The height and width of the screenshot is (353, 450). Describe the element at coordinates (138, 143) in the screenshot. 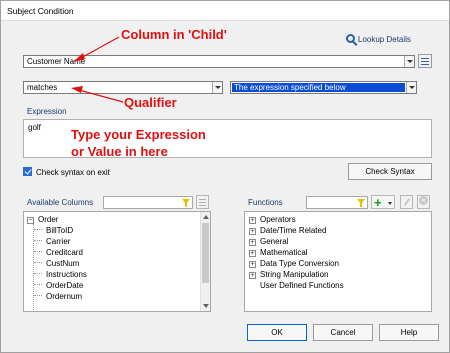

I see `expression-annotation: Type your Expression or Value in here` at that location.